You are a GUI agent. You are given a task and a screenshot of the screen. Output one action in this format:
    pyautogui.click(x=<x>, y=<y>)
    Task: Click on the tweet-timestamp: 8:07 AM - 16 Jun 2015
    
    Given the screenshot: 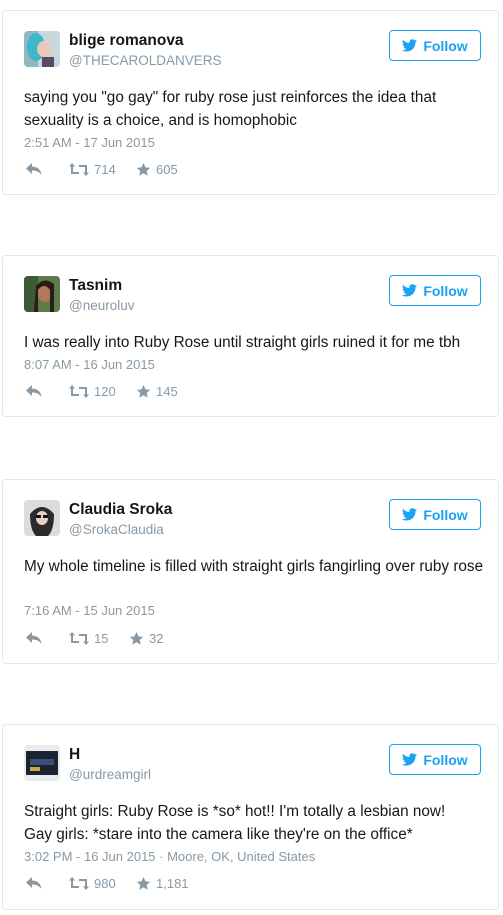 What is the action you would take?
    pyautogui.click(x=89, y=364)
    